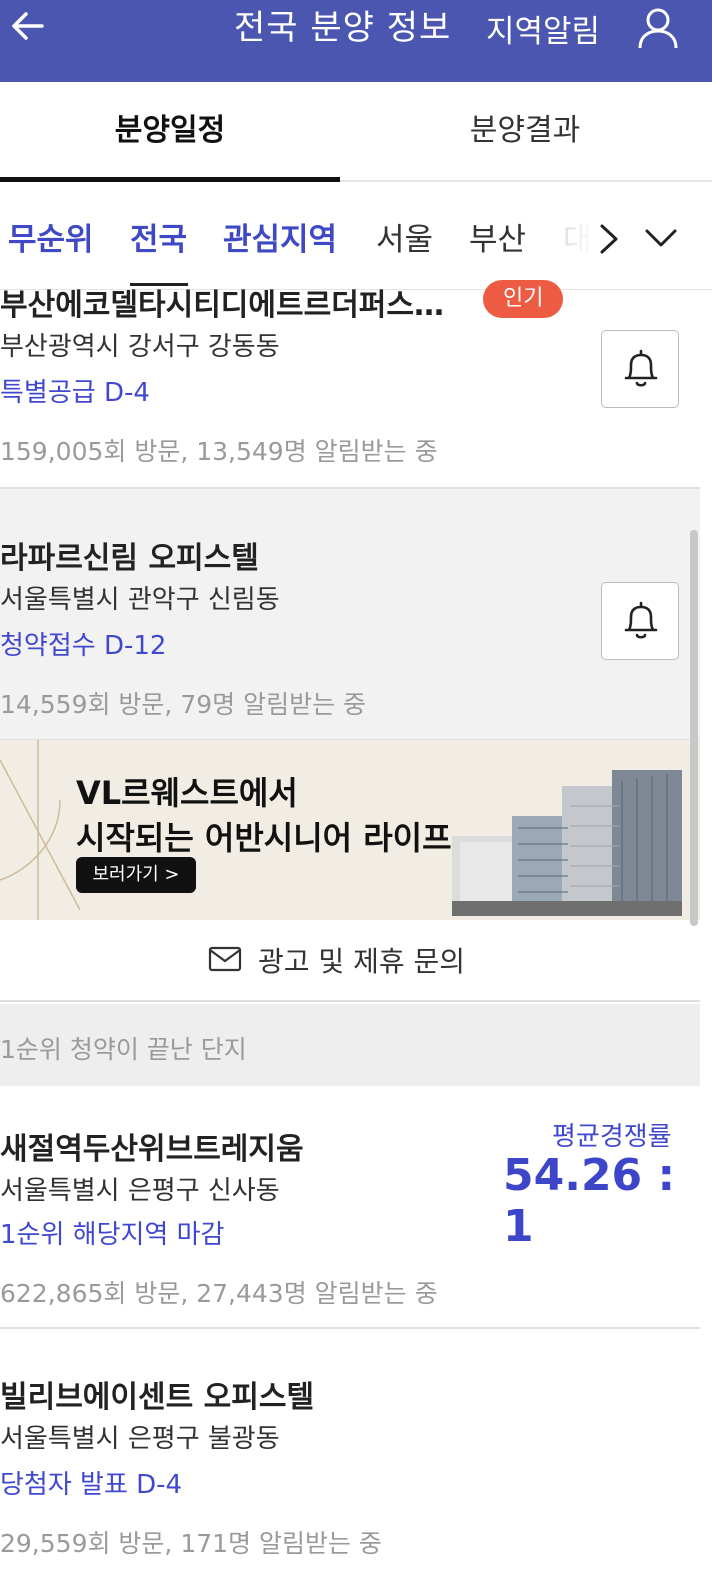 Image resolution: width=712 pixels, height=1592 pixels. I want to click on user-icon, so click(658, 28).